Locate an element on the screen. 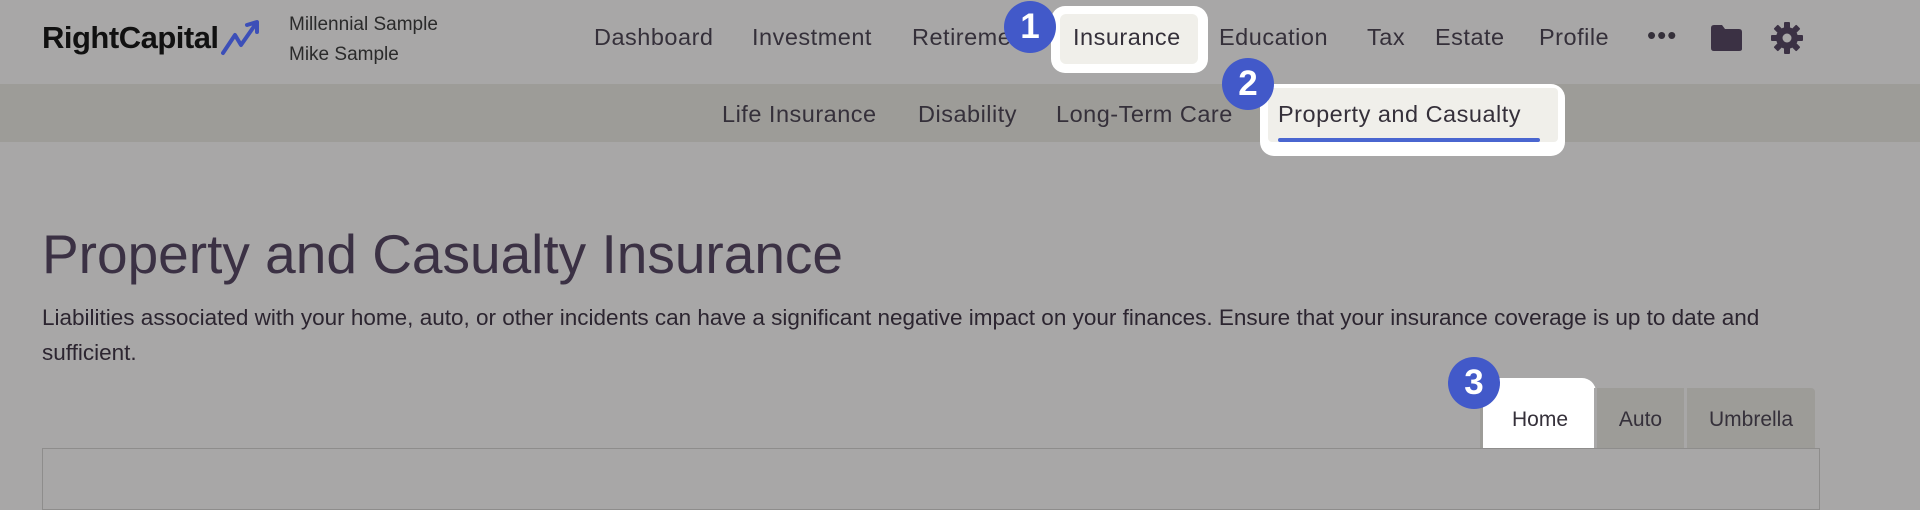 This screenshot has width=1920, height=510. tab-home: Home is located at coordinates (1540, 420).